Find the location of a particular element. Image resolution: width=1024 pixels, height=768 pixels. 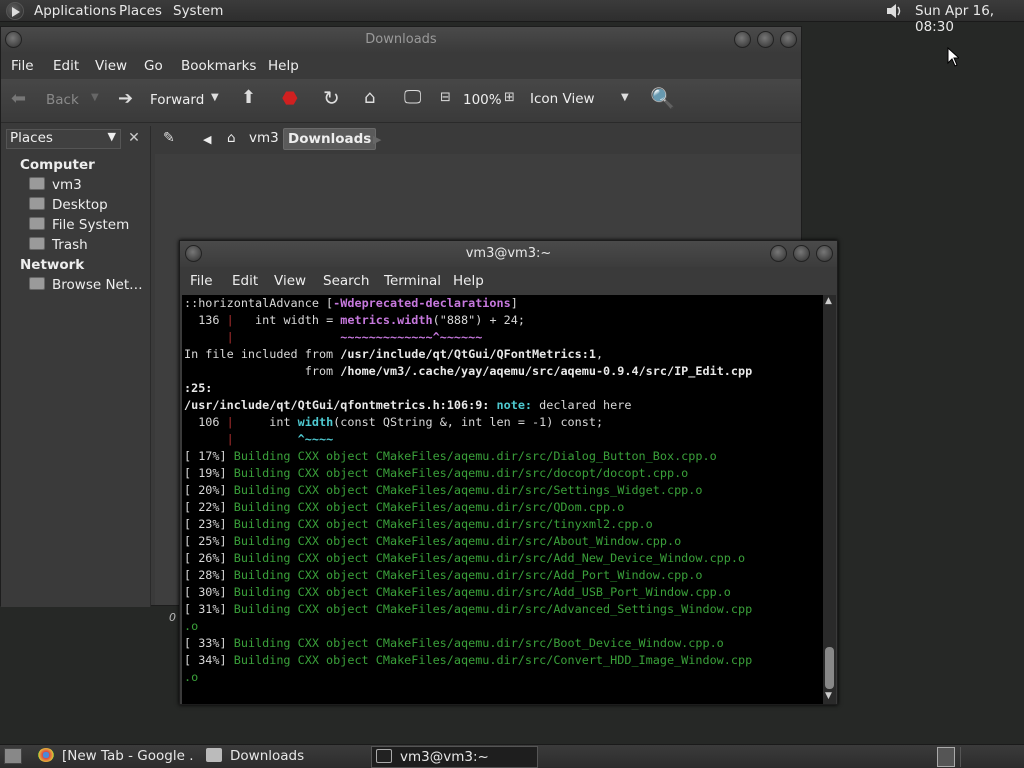

view-mode-select: Icon View is located at coordinates (562, 99).